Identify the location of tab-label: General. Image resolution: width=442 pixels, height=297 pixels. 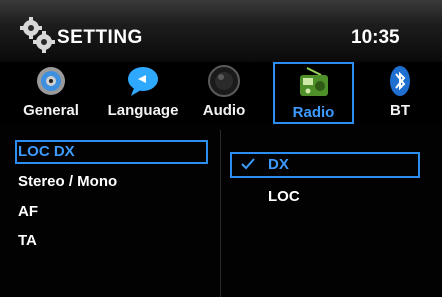
(51, 110).